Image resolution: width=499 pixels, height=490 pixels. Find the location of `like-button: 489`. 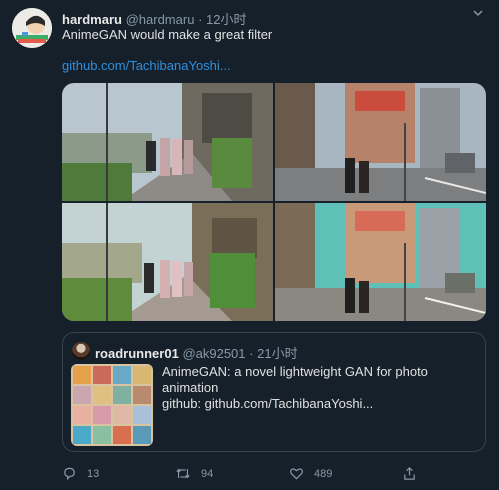

like-button: 489 is located at coordinates (310, 473).